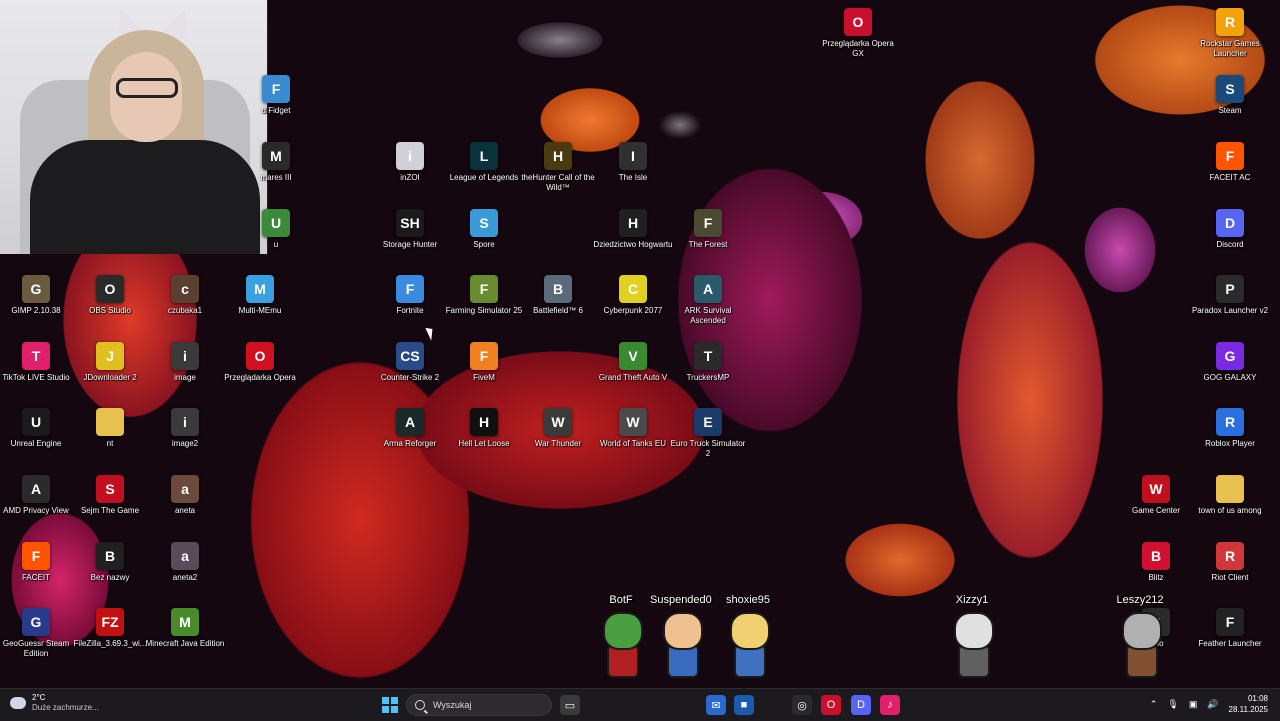 This screenshot has width=1280, height=721. What do you see at coordinates (1212, 704) in the screenshot?
I see `volume-icon: 🔊` at bounding box center [1212, 704].